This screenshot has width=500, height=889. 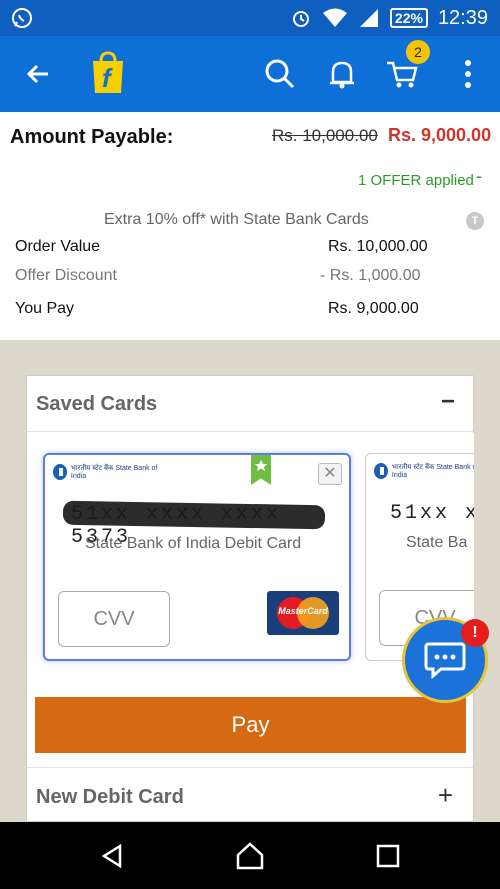 I want to click on expand-icon: +, so click(x=445, y=795).